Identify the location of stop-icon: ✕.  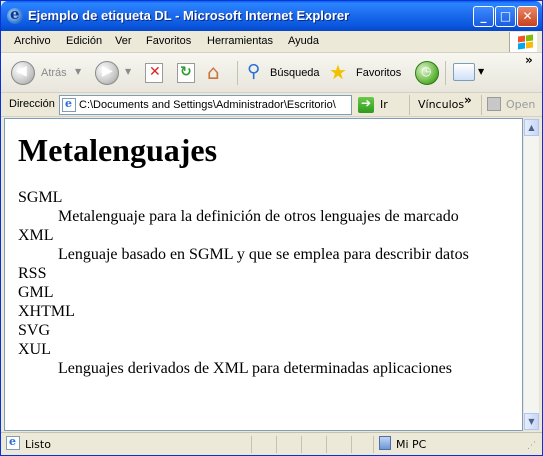
(154, 73).